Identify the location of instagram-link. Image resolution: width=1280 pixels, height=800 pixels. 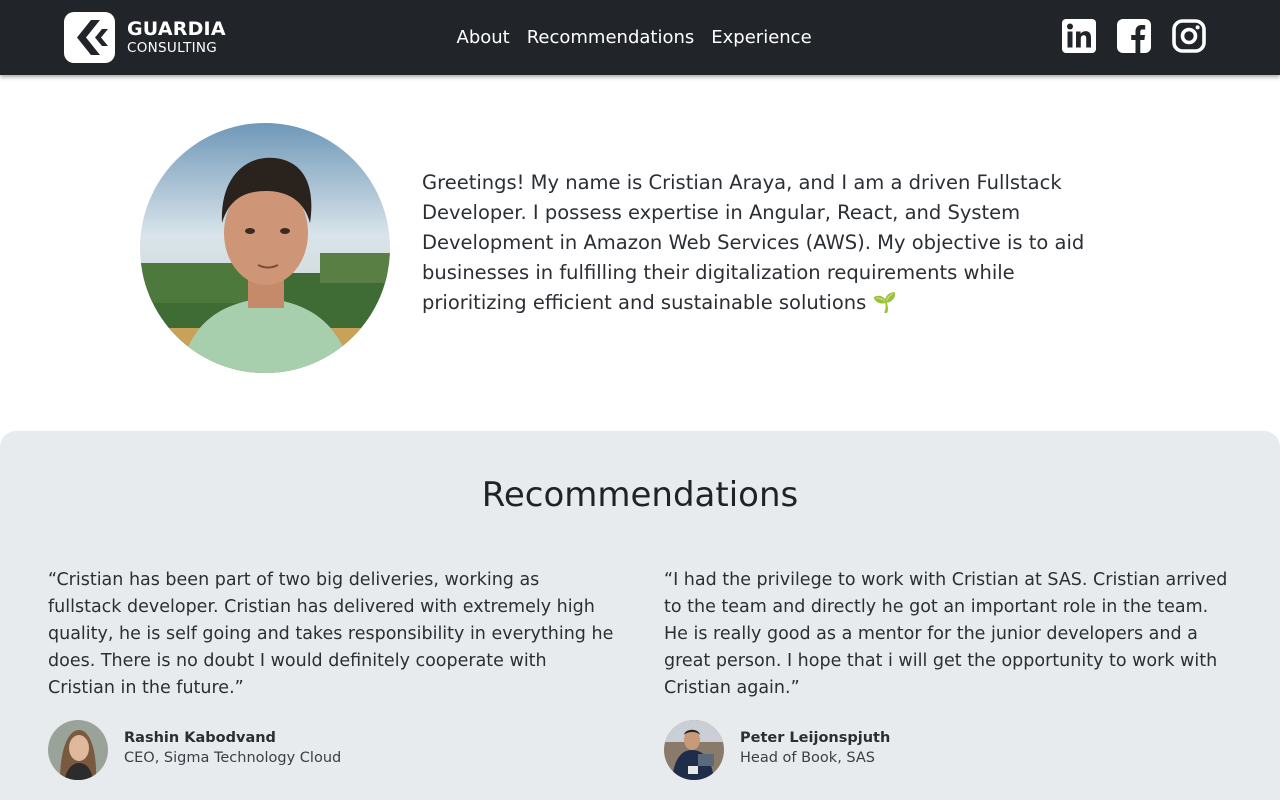
(1189, 36).